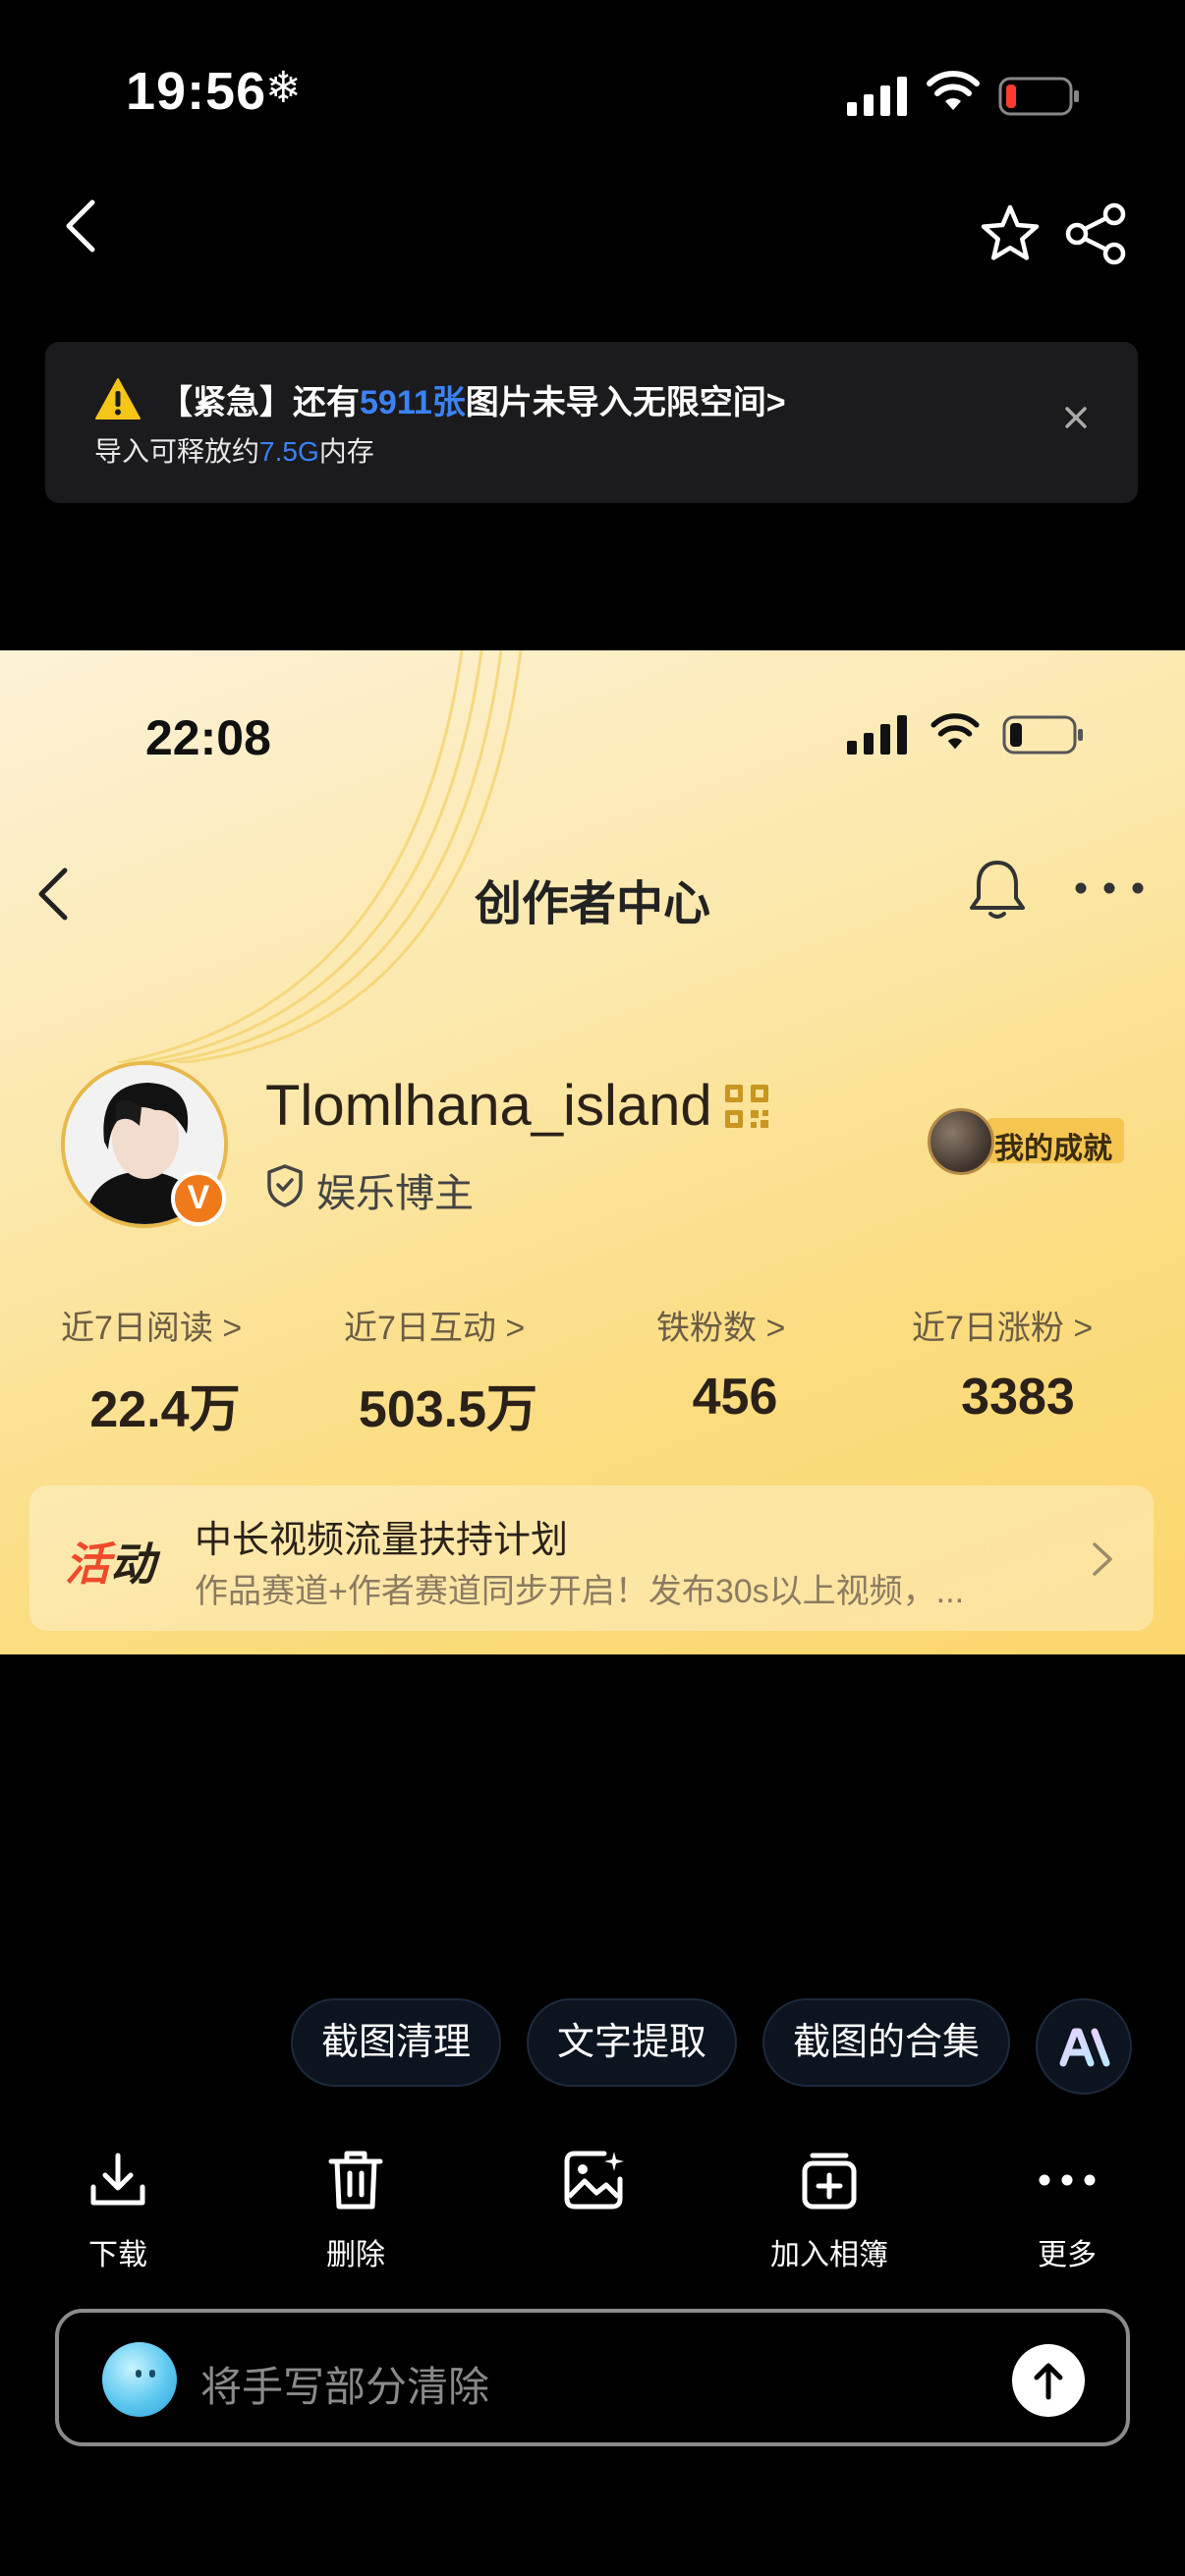  Describe the element at coordinates (1018, 1397) in the screenshot. I see `stat-value-new-fans: 3383` at that location.